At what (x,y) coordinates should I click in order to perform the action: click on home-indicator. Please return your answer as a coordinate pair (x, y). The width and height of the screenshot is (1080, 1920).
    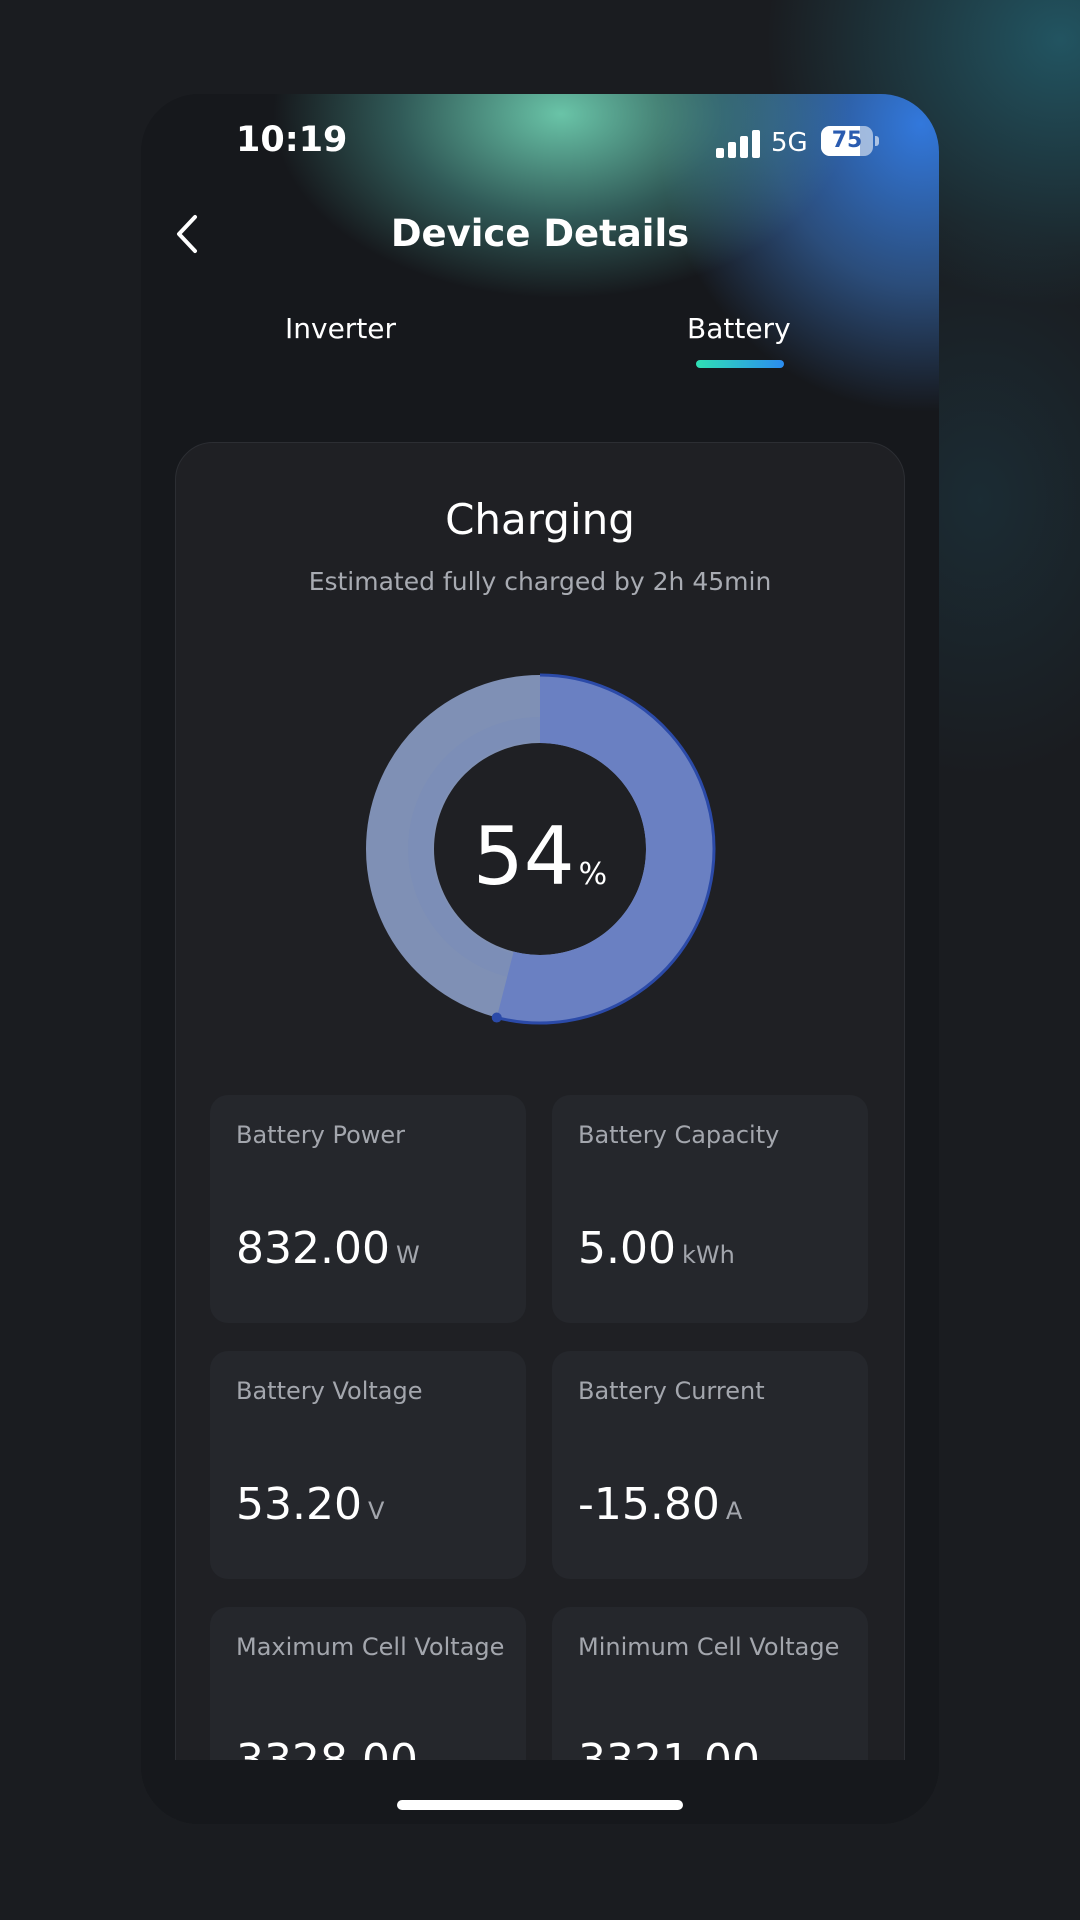
    Looking at the image, I should click on (540, 1805).